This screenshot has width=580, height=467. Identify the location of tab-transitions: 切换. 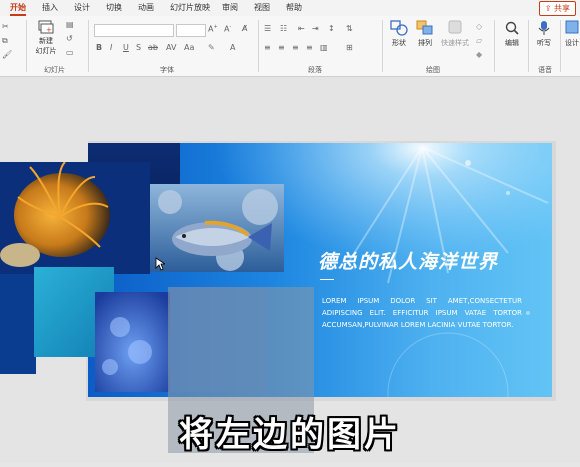
(114, 7).